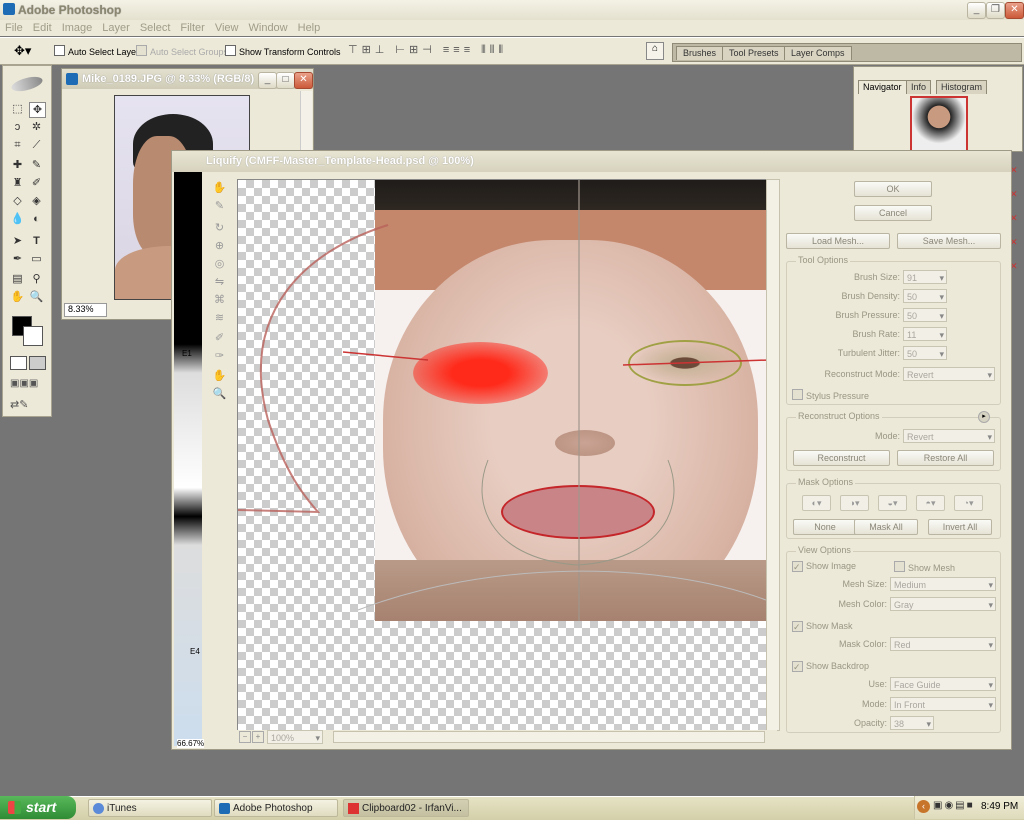  What do you see at coordinates (923, 806) in the screenshot?
I see `tray-expand-icon: ‹` at bounding box center [923, 806].